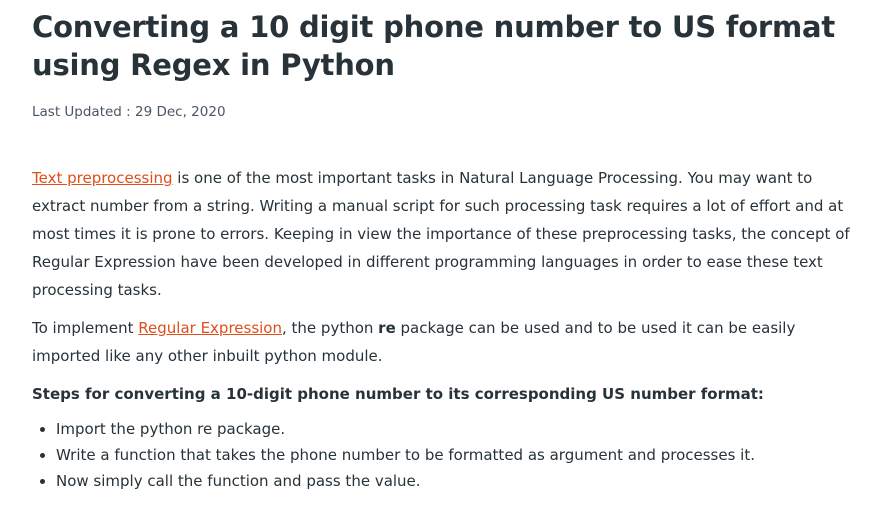 Image resolution: width=890 pixels, height=522 pixels. I want to click on text-preprocessing-link: Text preprocessing, so click(102, 178).